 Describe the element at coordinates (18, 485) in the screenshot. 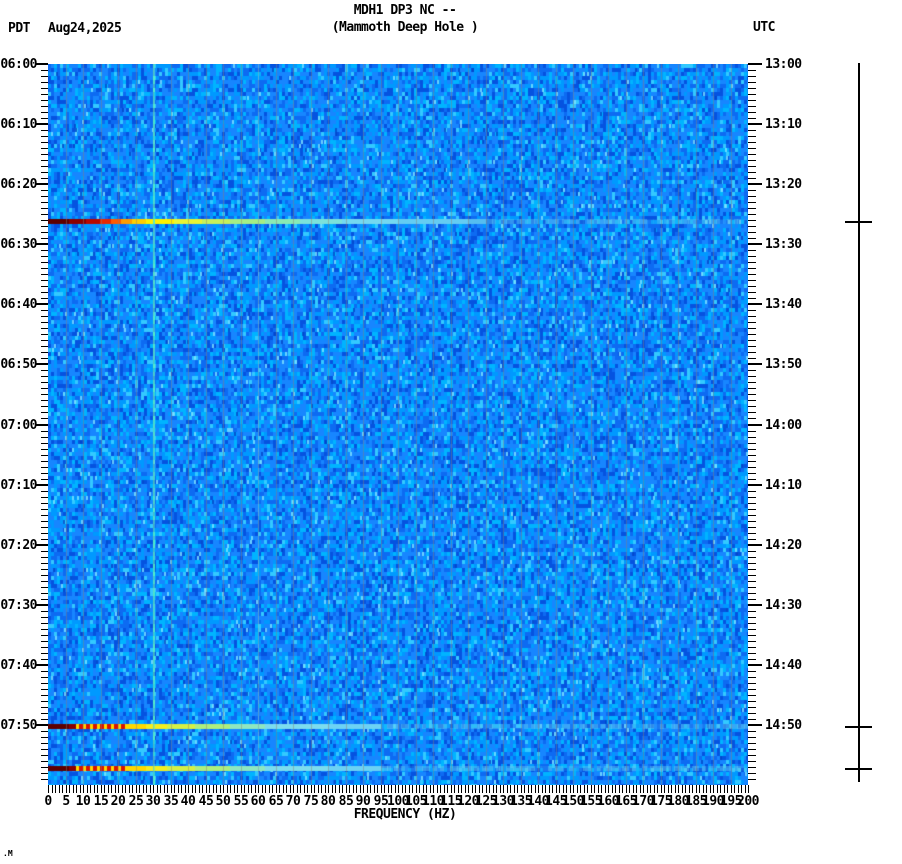

I see `left-axis-time-label: 07:10` at that location.